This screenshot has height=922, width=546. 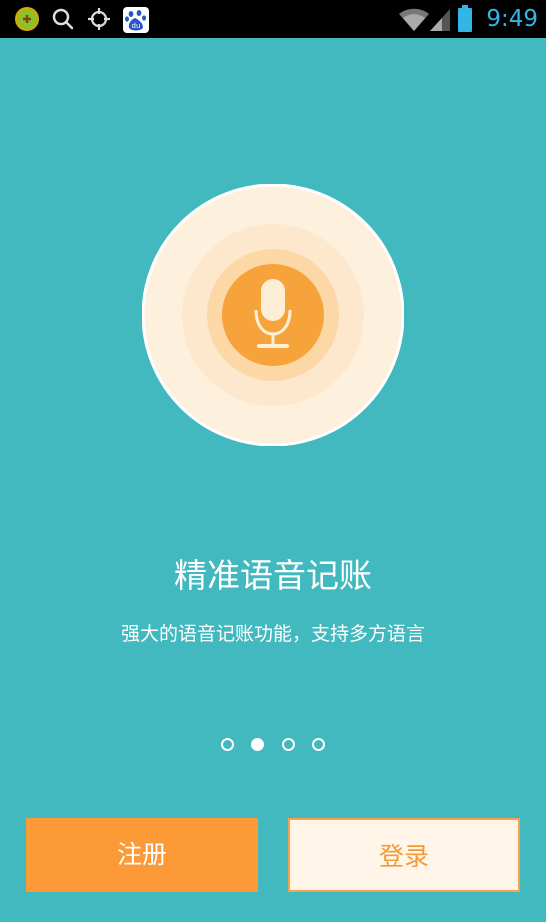 I want to click on cell-signal-icon, so click(x=441, y=18).